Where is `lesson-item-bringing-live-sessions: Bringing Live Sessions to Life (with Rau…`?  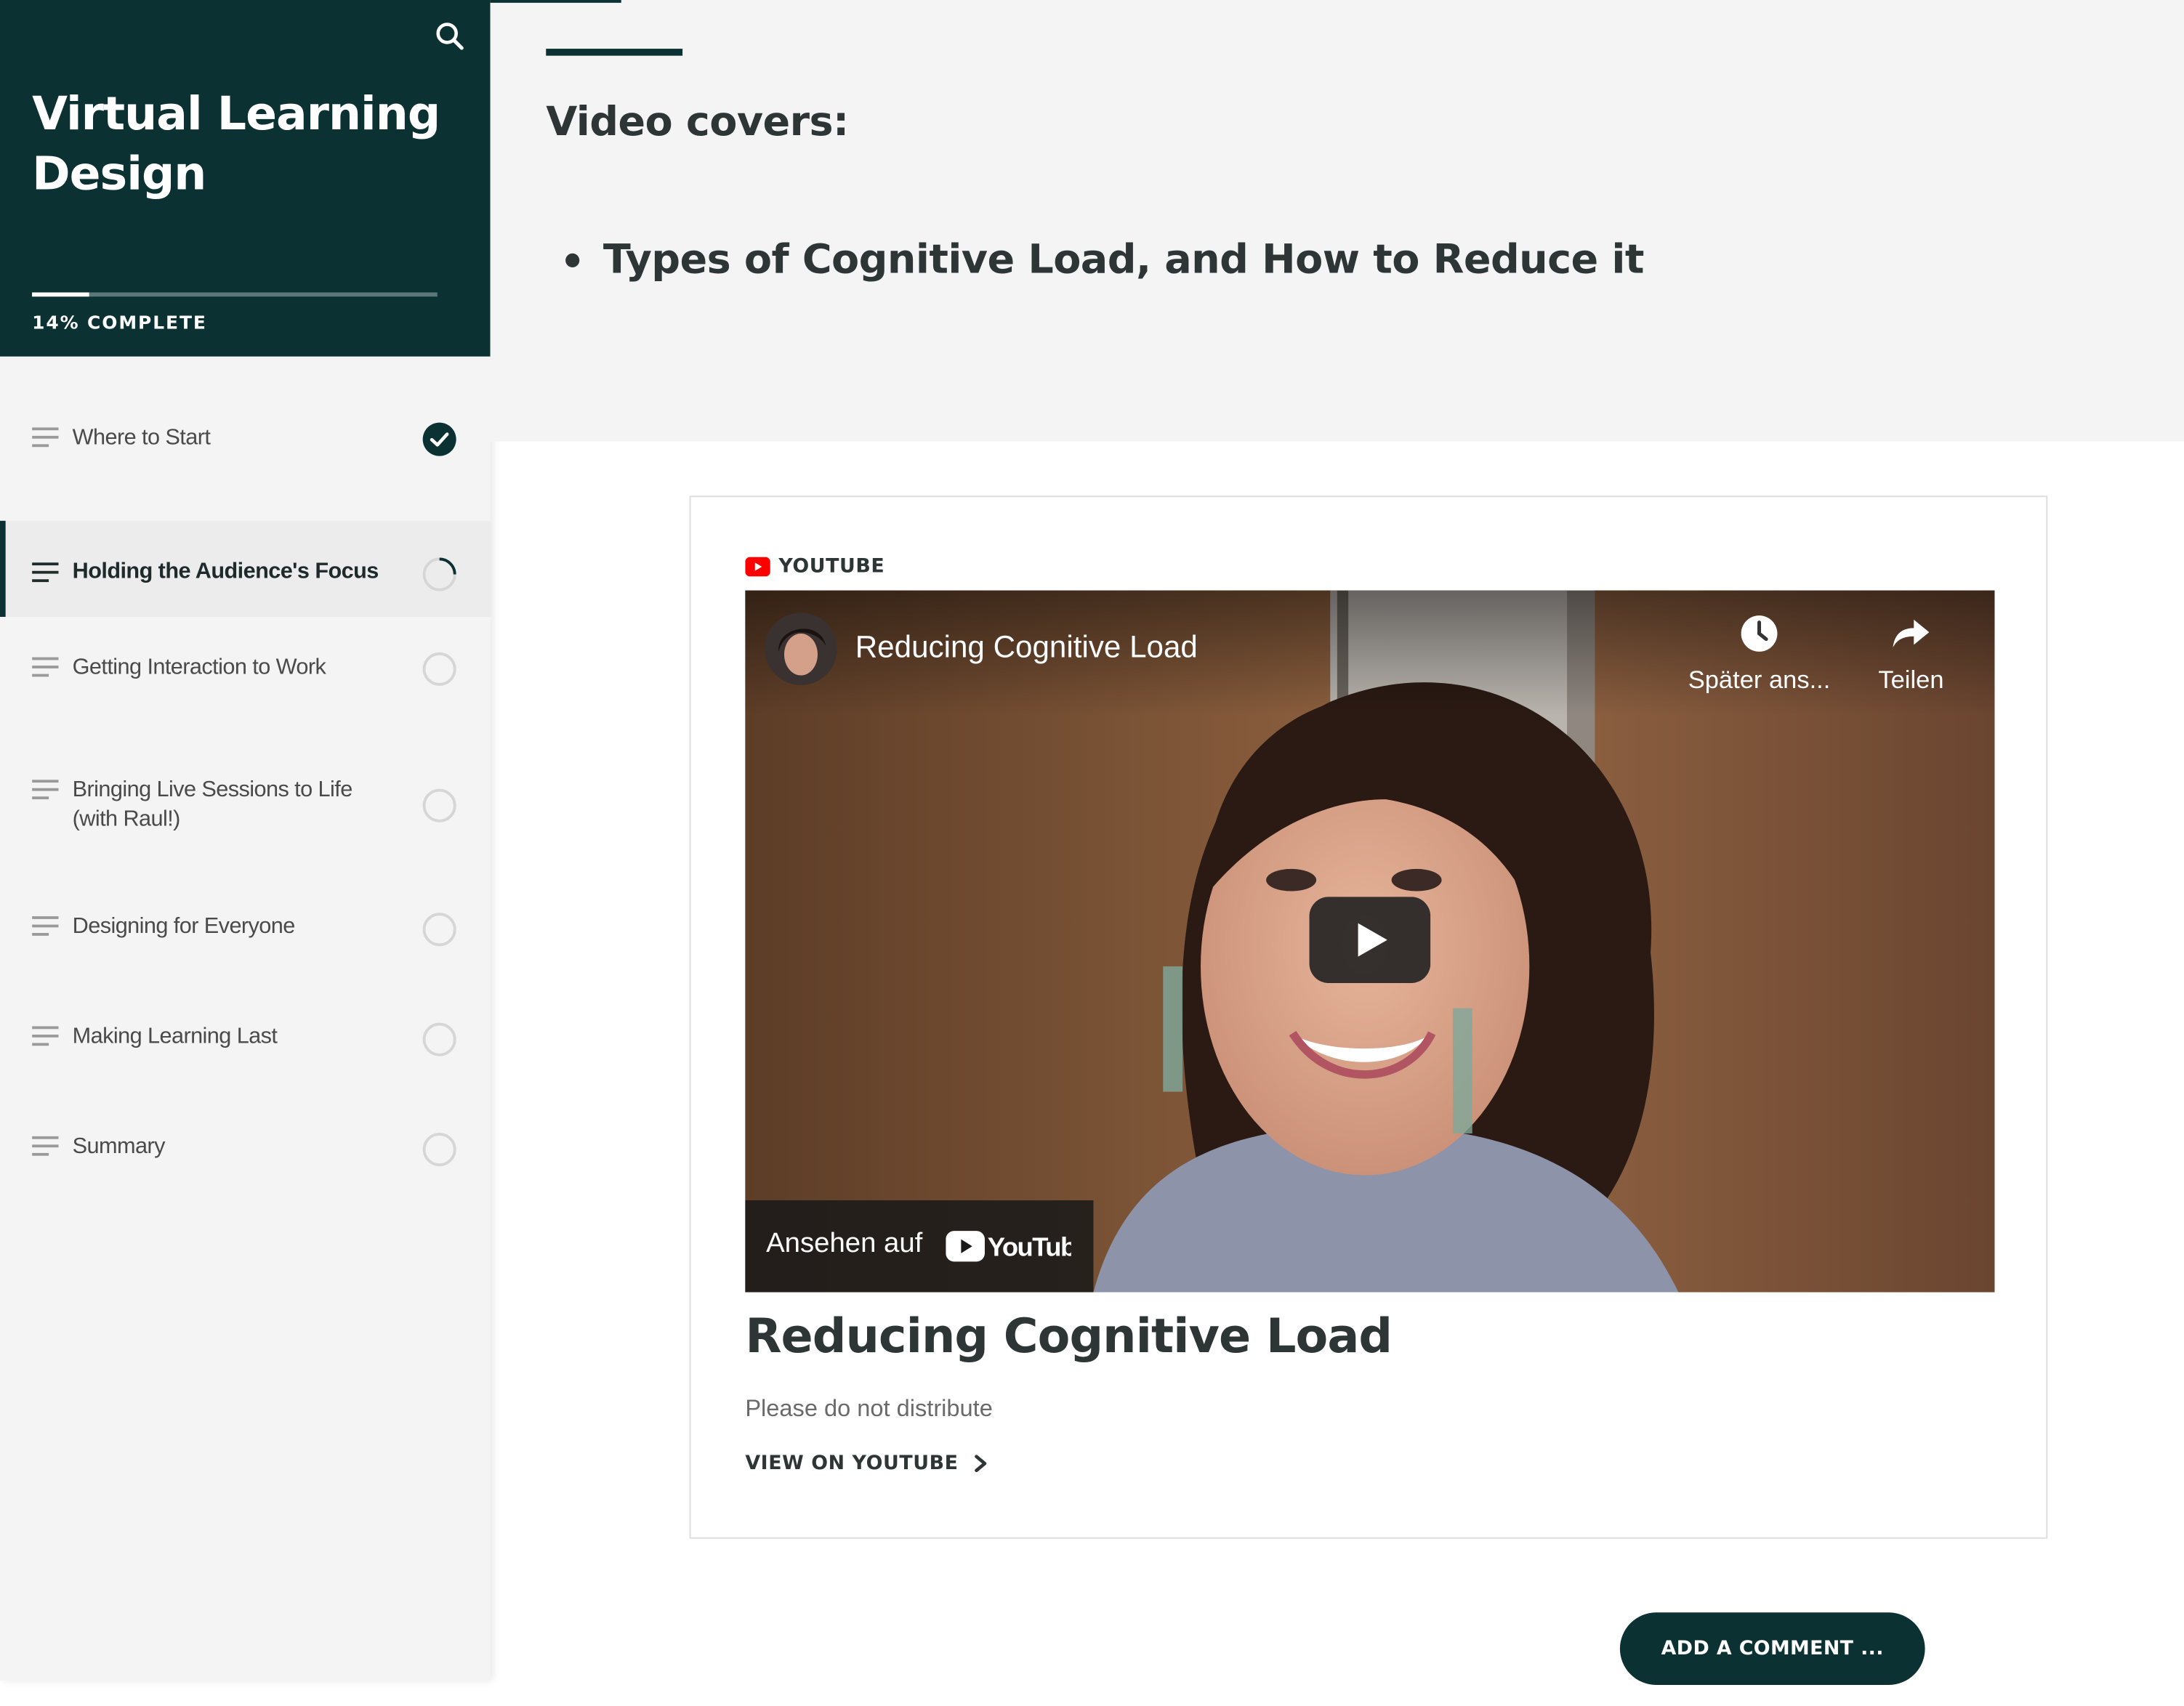 lesson-item-bringing-live-sessions: Bringing Live Sessions to Life (with Rau… is located at coordinates (246, 801).